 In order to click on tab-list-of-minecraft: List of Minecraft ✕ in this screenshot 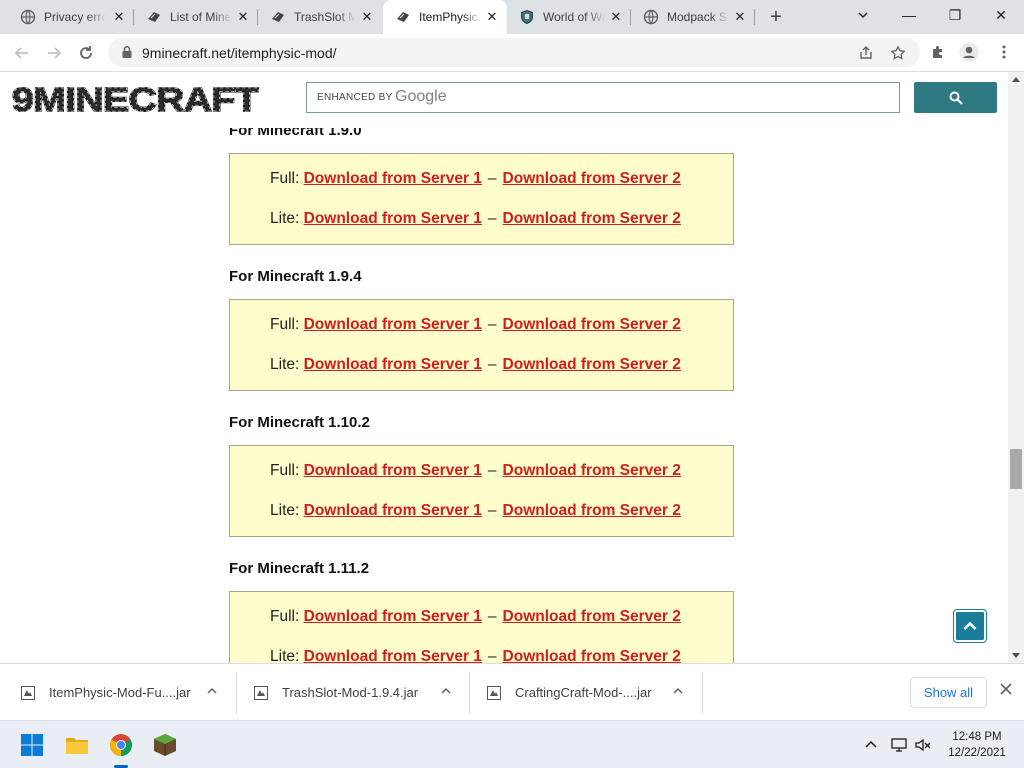, I will do `click(196, 17)`.